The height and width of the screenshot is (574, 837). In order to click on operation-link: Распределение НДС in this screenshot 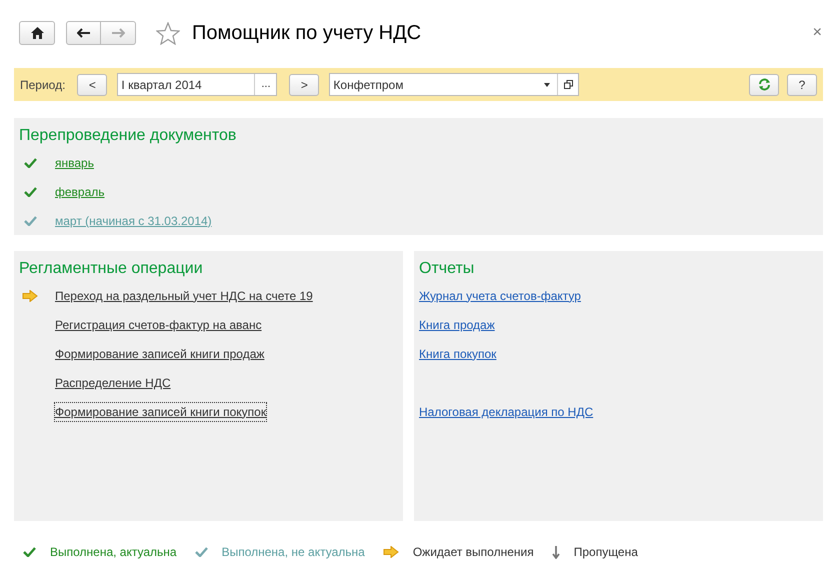, I will do `click(113, 383)`.